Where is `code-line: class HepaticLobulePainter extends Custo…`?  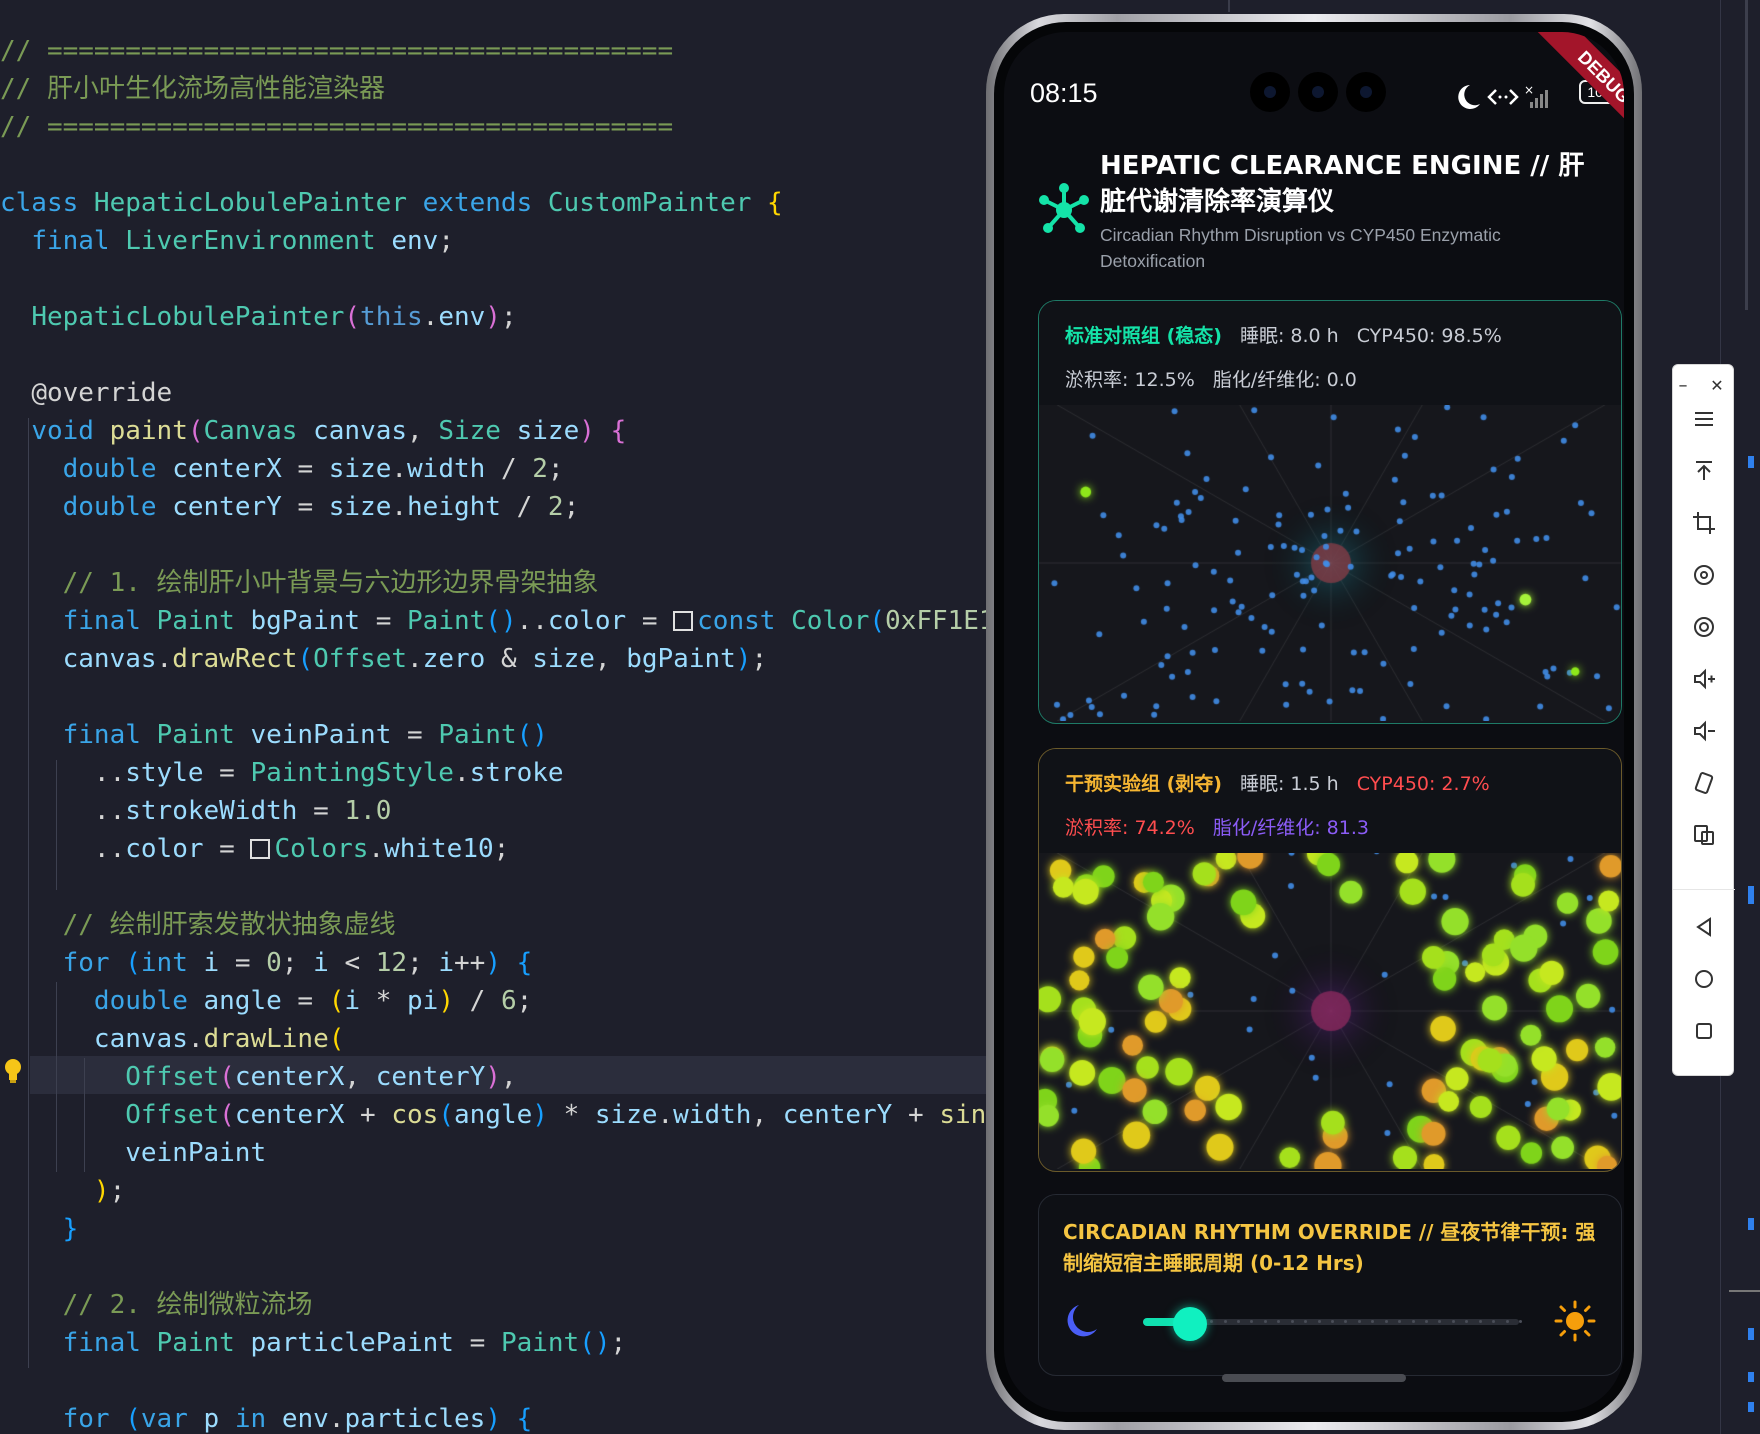
code-line: class HepaticLobulePainter extends Custo… is located at coordinates (500, 203).